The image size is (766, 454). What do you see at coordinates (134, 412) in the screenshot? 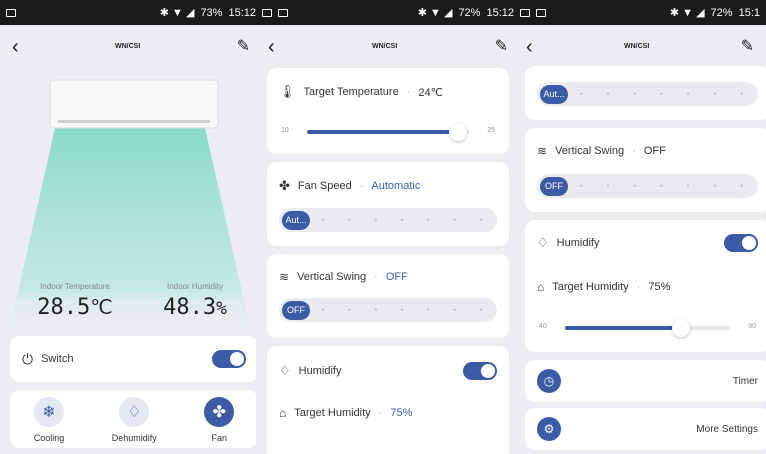
I see `droplet-icon: ♢` at bounding box center [134, 412].